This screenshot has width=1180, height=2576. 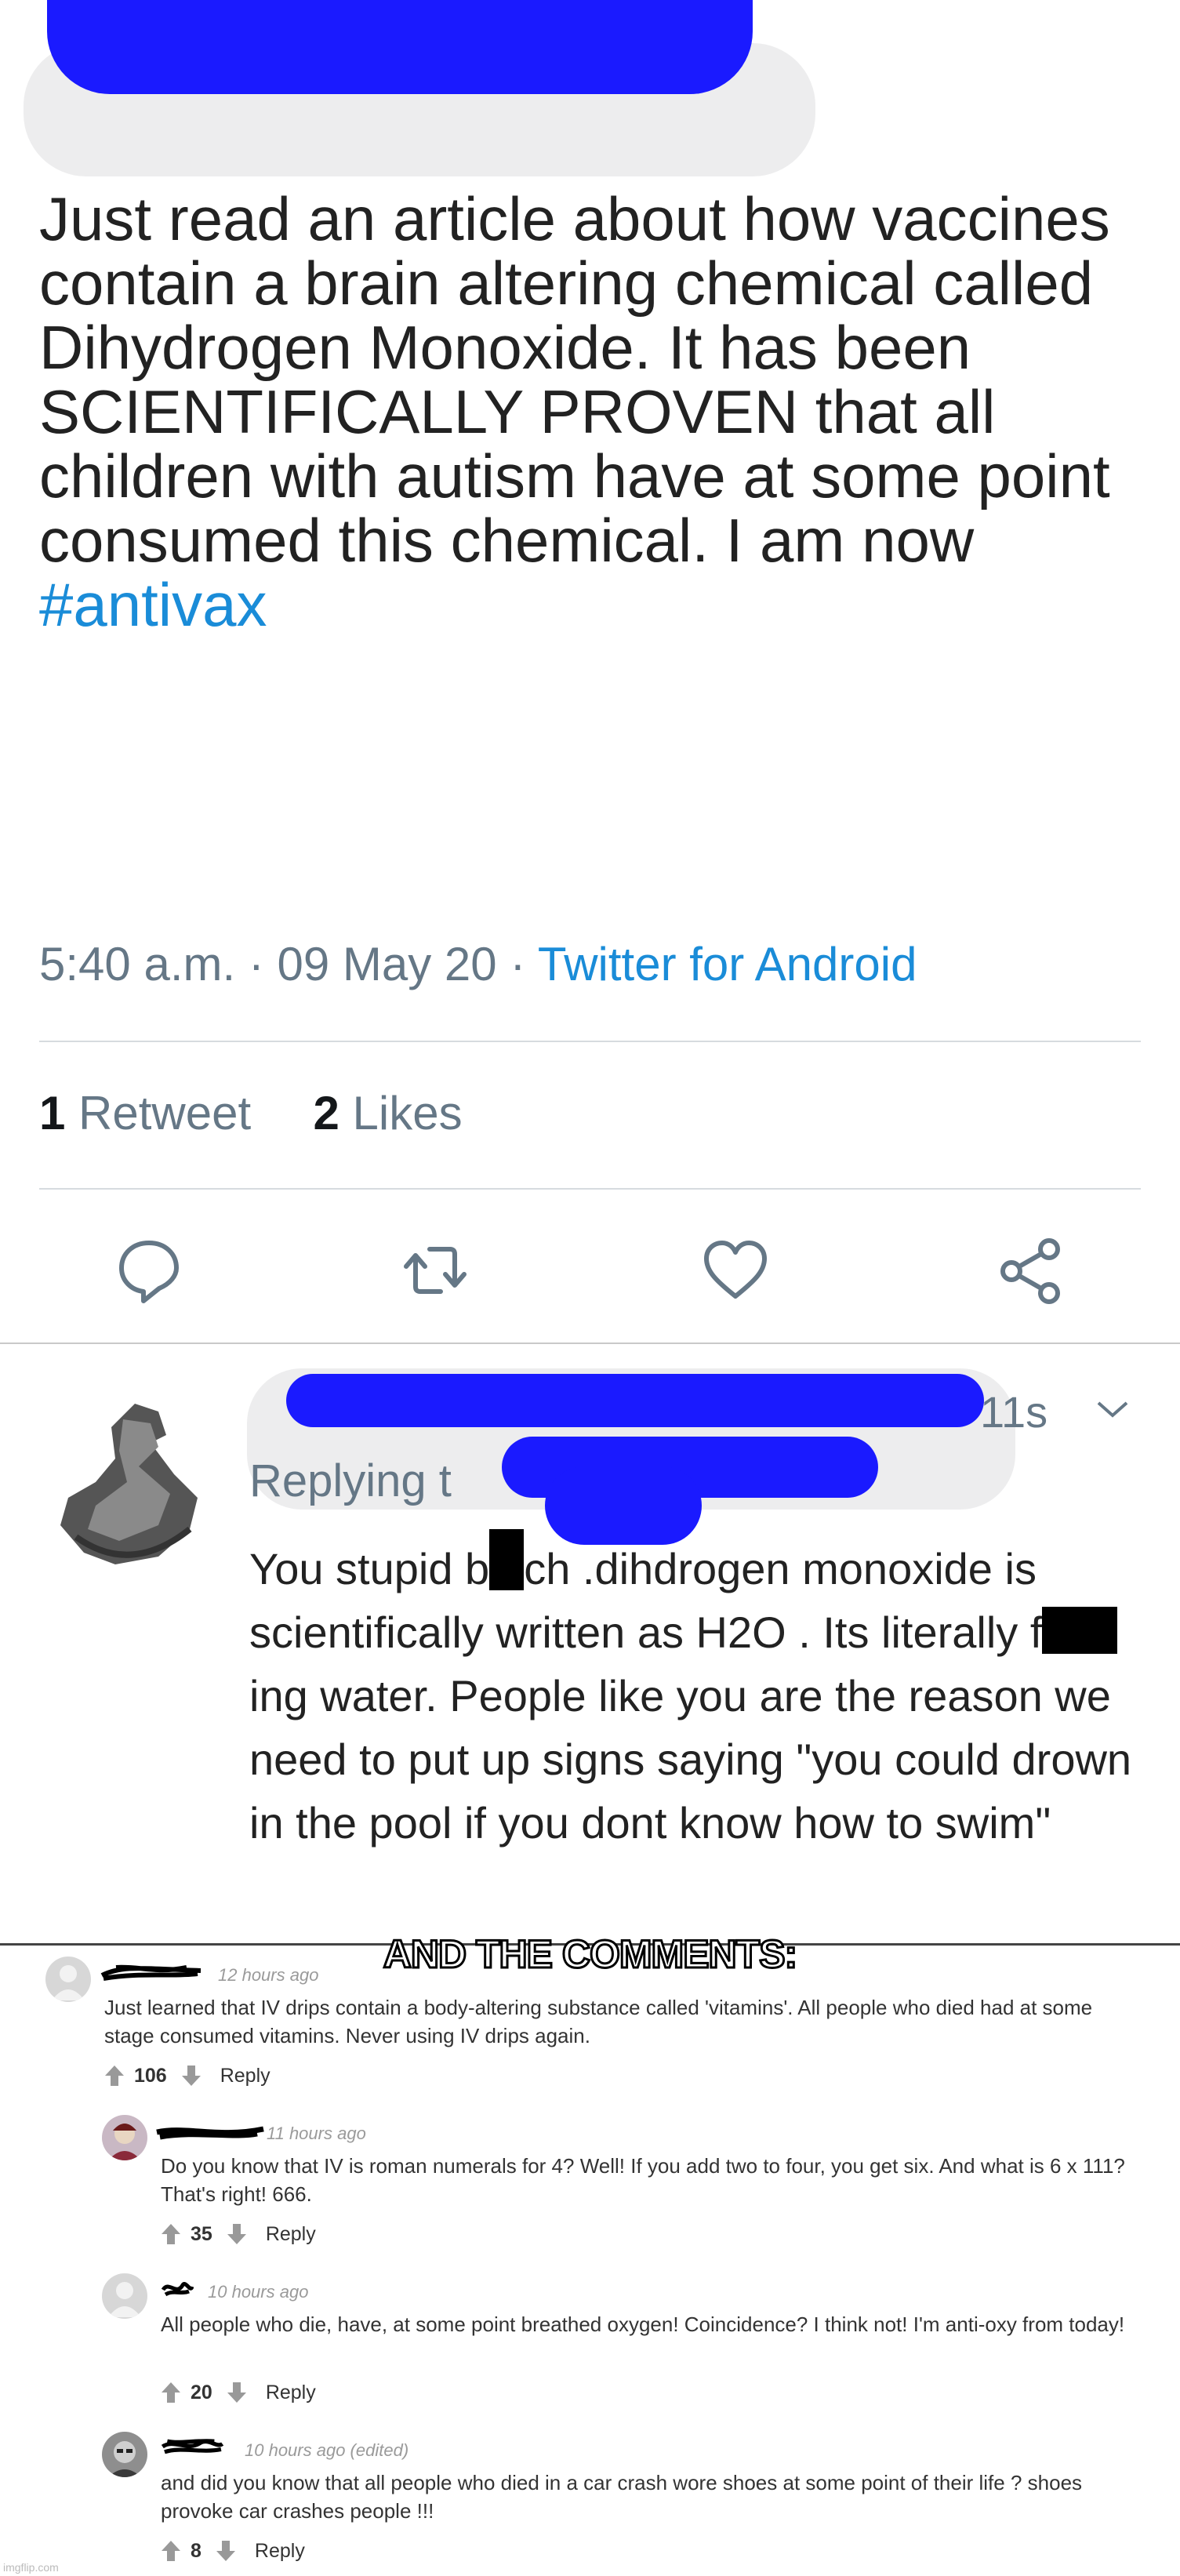 What do you see at coordinates (316, 2133) in the screenshot?
I see `comment-time: 11 hours ago` at bounding box center [316, 2133].